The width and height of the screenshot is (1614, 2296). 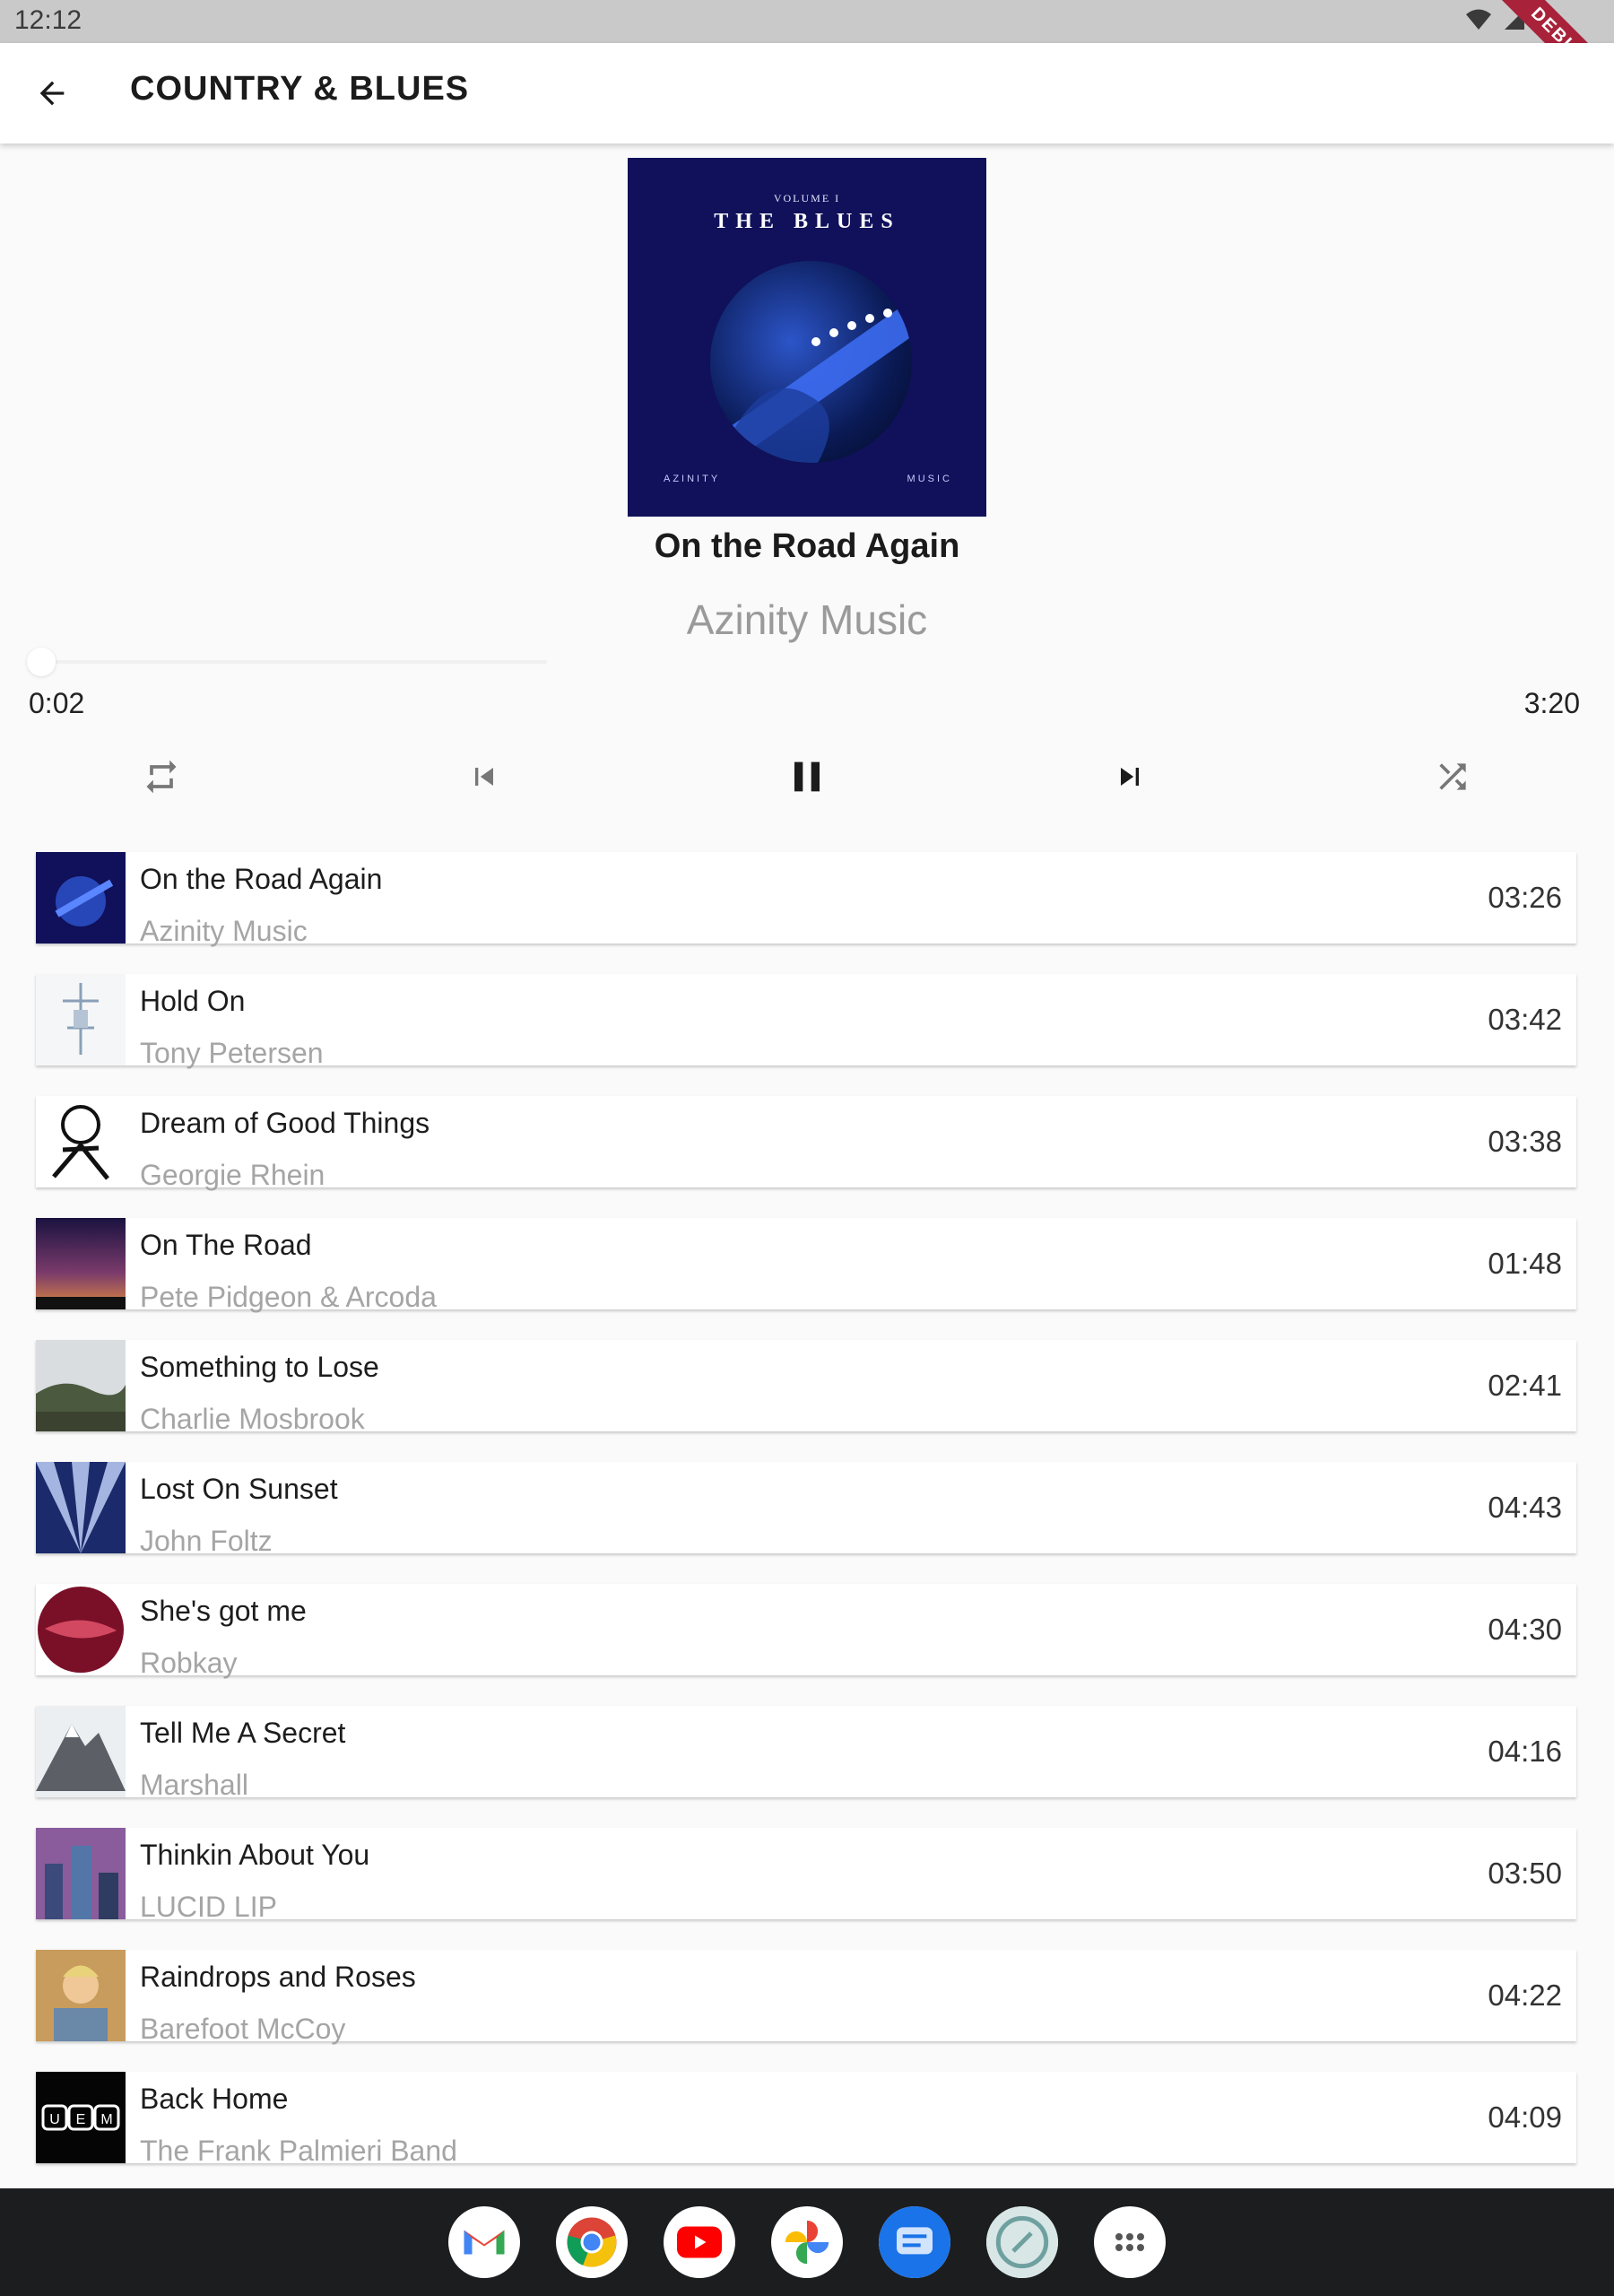 I want to click on track-title: Back Home, so click(x=214, y=2099).